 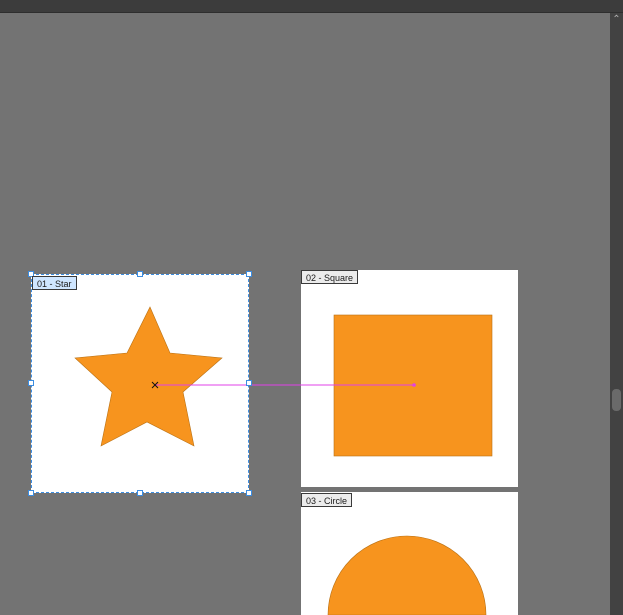 I want to click on artboard-label-star: 01 - Star, so click(x=54, y=283).